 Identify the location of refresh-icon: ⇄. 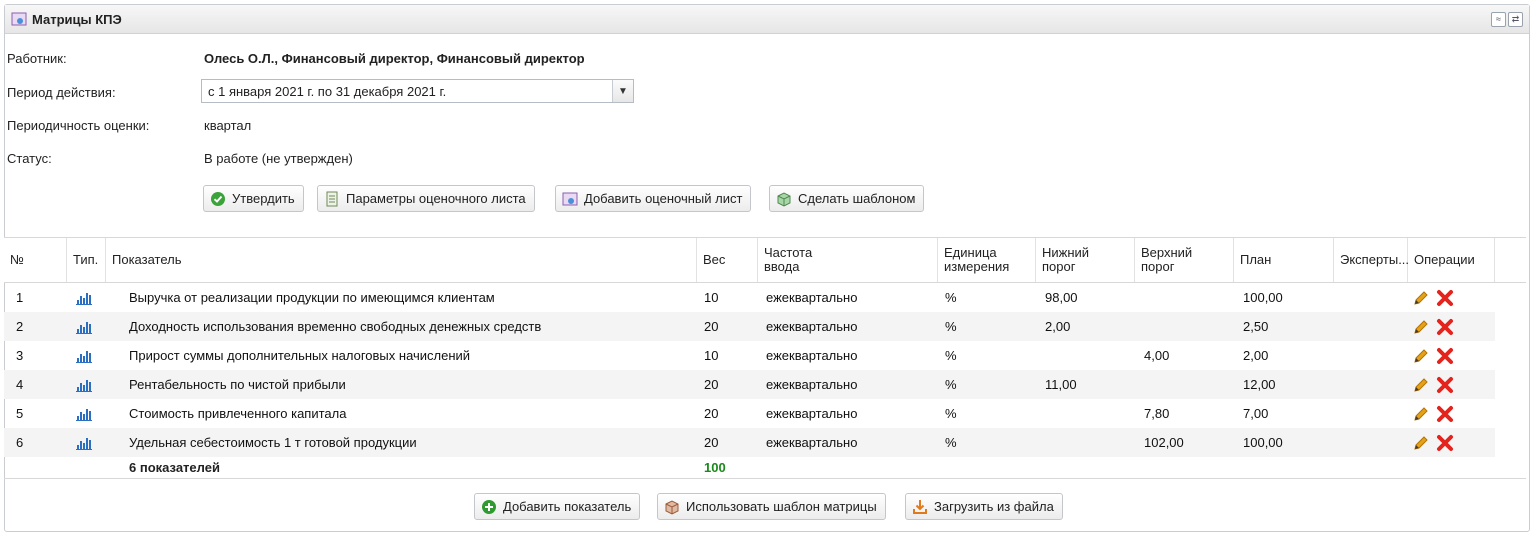
(1515, 19).